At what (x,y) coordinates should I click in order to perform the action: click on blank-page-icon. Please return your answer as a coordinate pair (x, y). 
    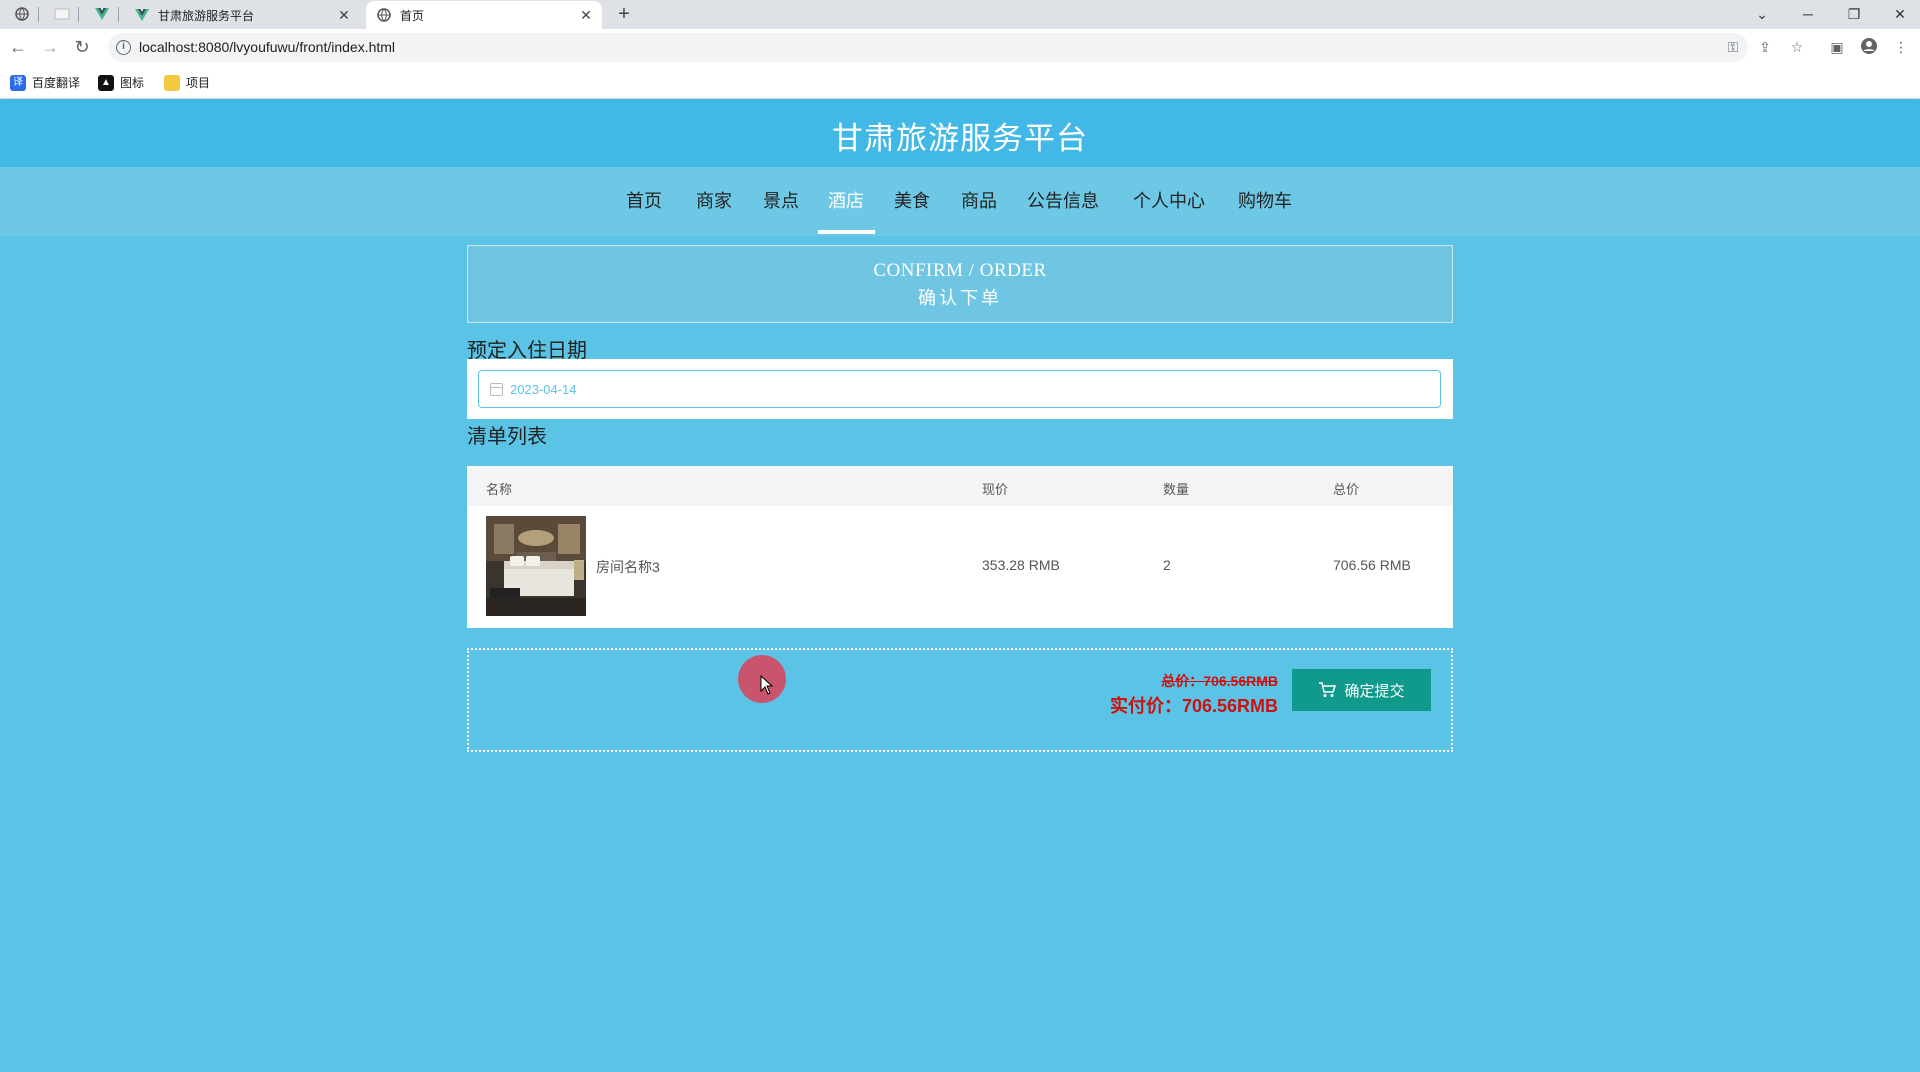
    Looking at the image, I should click on (62, 14).